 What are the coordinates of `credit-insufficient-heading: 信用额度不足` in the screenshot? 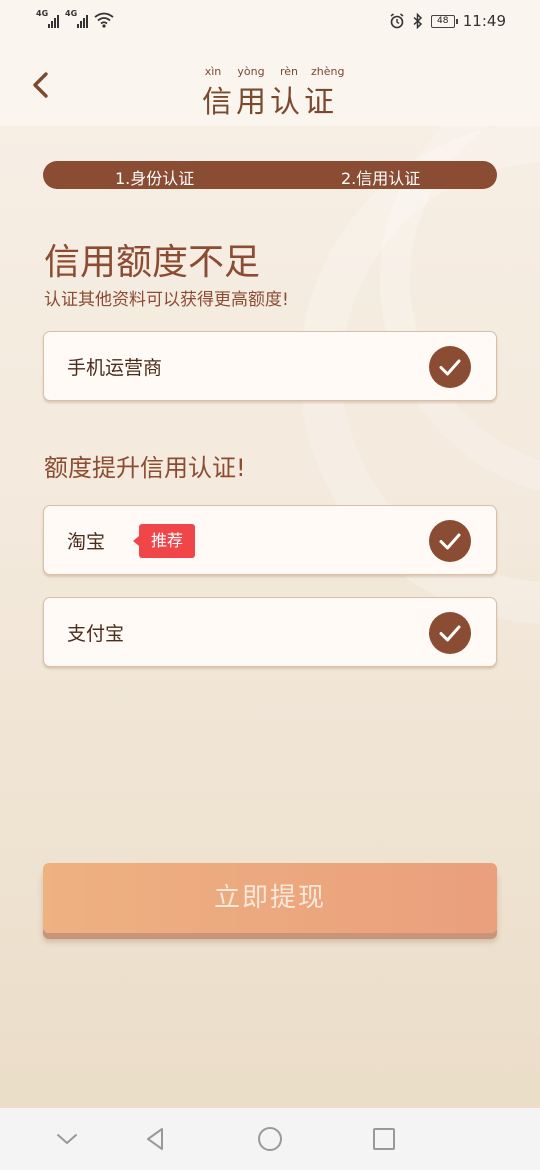 It's located at (152, 262).